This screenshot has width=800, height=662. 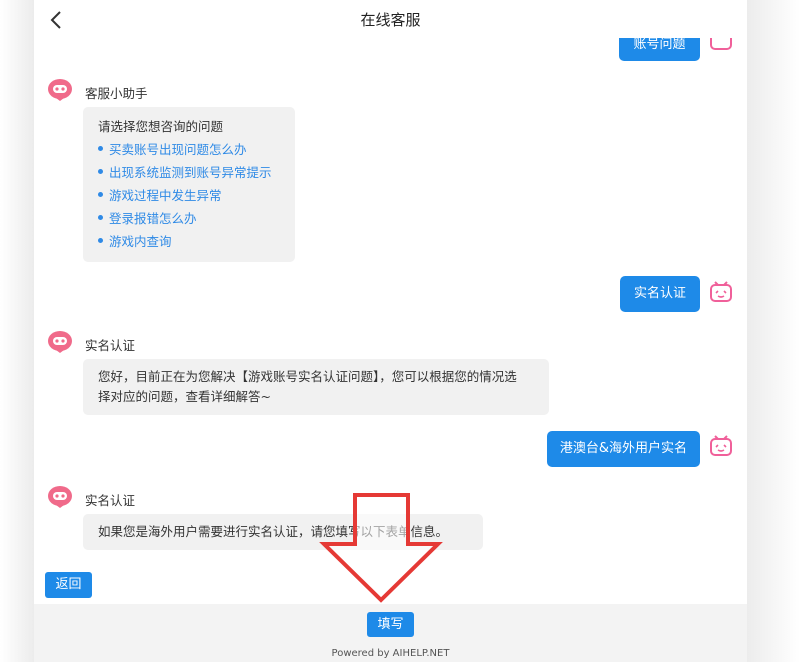 I want to click on header-bar: 在线客服, so click(x=390, y=19).